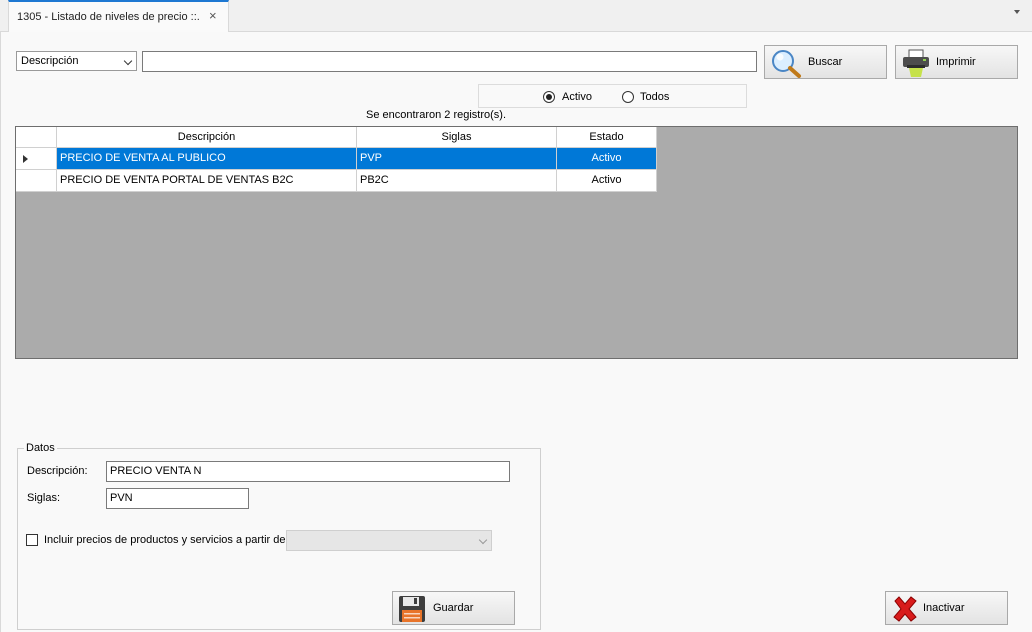 This screenshot has height=632, width=1032. Describe the element at coordinates (177, 498) in the screenshot. I see `siglas-field: PVN` at that location.